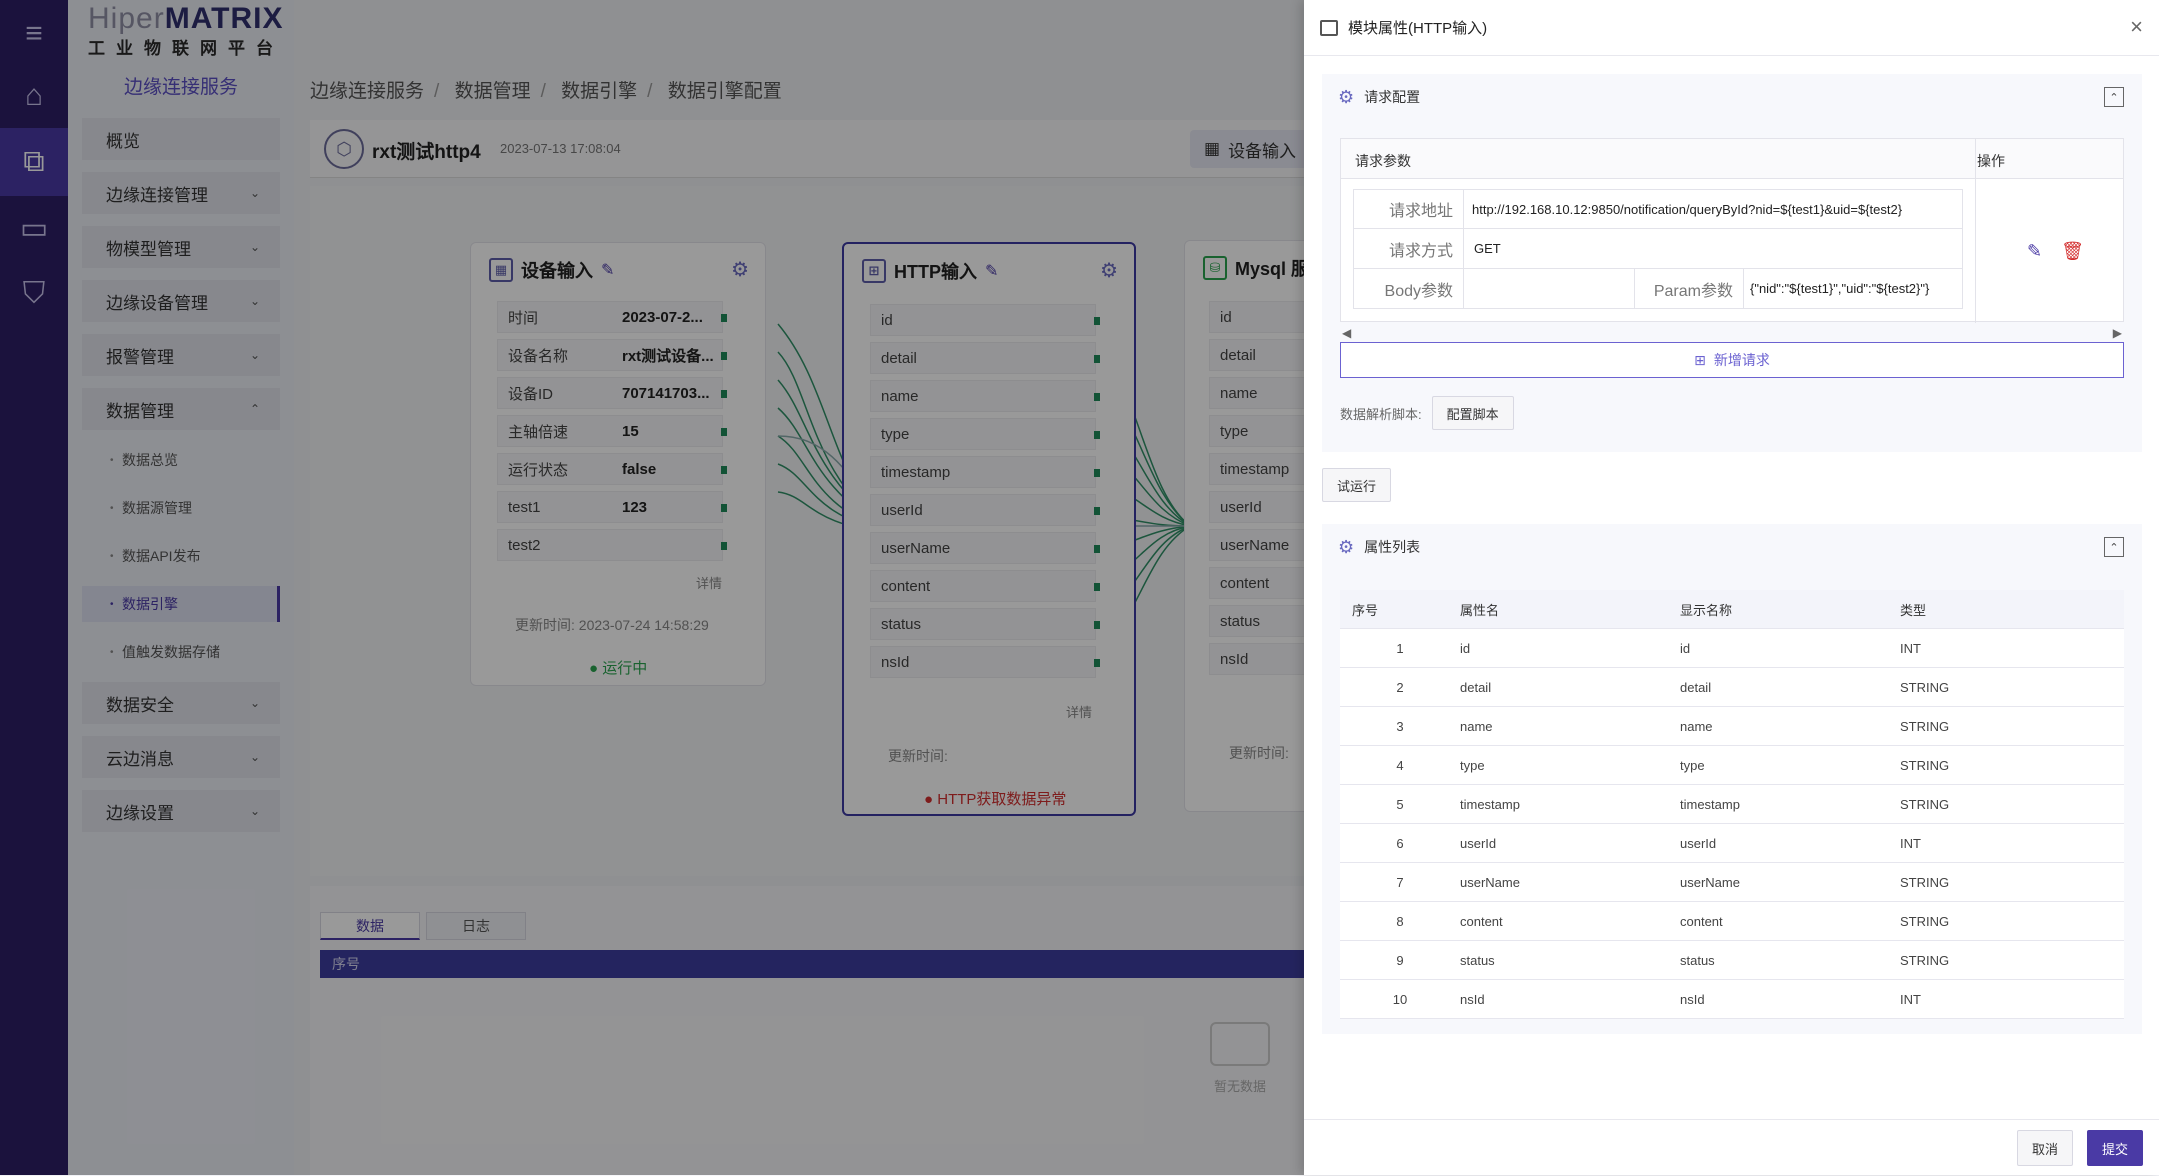 This screenshot has width=2159, height=1176. Describe the element at coordinates (1476, 687) in the screenshot. I see `cell-attr-name: detail` at that location.